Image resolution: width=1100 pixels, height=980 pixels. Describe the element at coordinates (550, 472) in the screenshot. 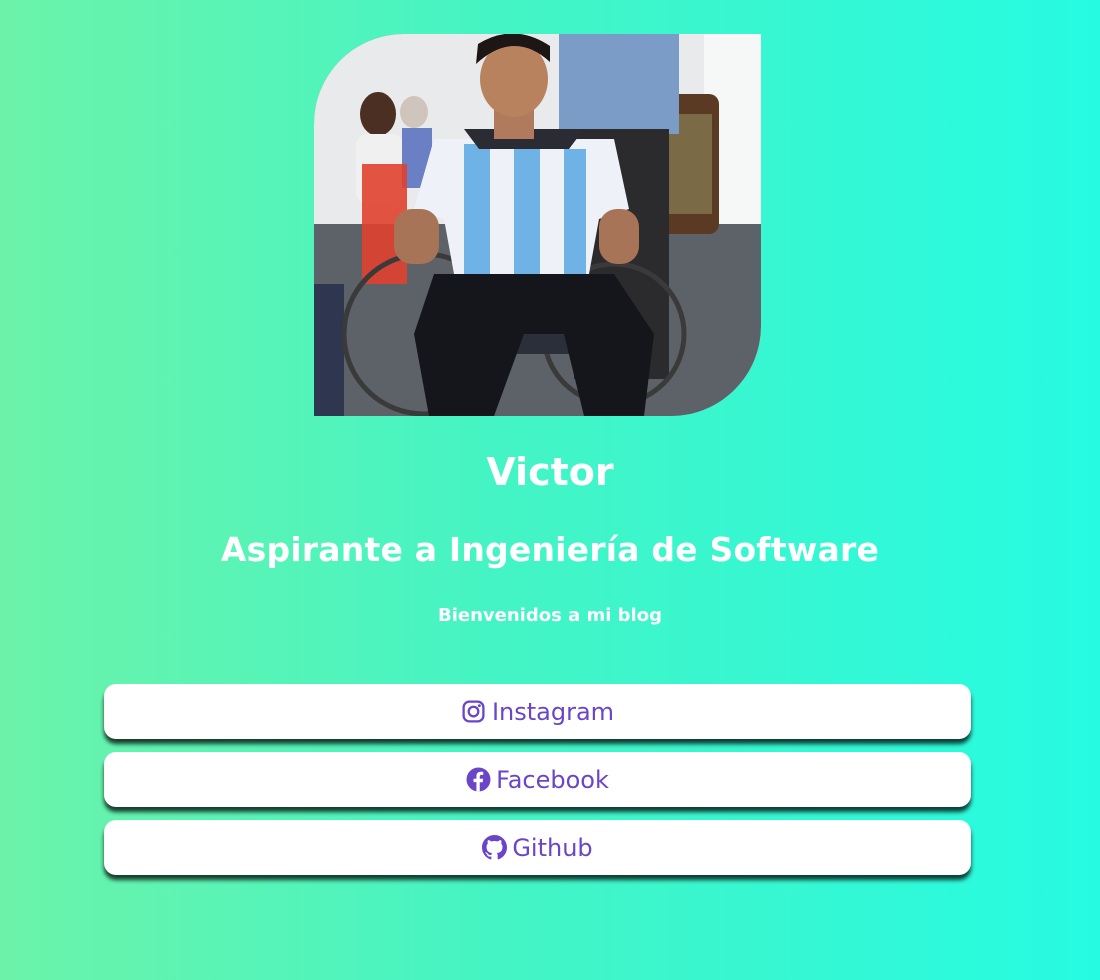

I see `profile-name: Victor` at that location.